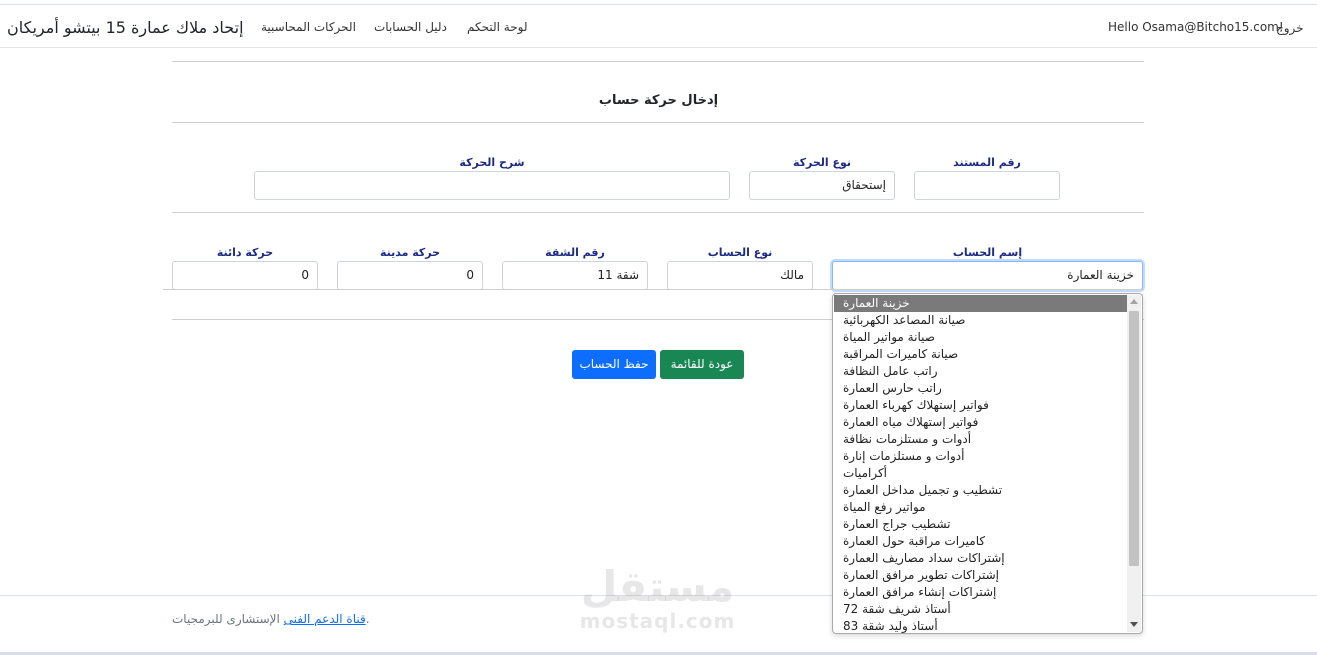 The height and width of the screenshot is (655, 1317). Describe the element at coordinates (1290, 28) in the screenshot. I see `logout-link: خروج` at that location.